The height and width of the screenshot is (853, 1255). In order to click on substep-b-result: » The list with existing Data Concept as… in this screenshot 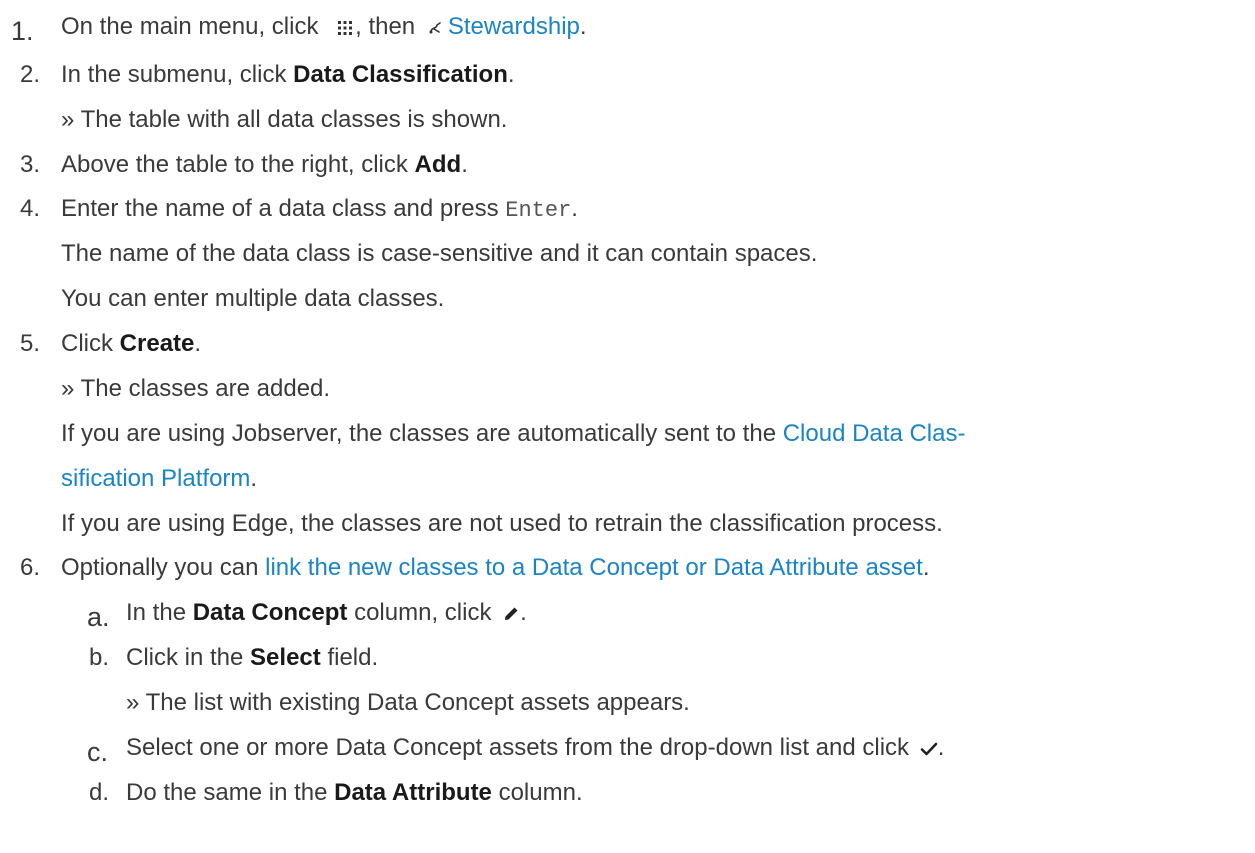, I will do `click(408, 702)`.